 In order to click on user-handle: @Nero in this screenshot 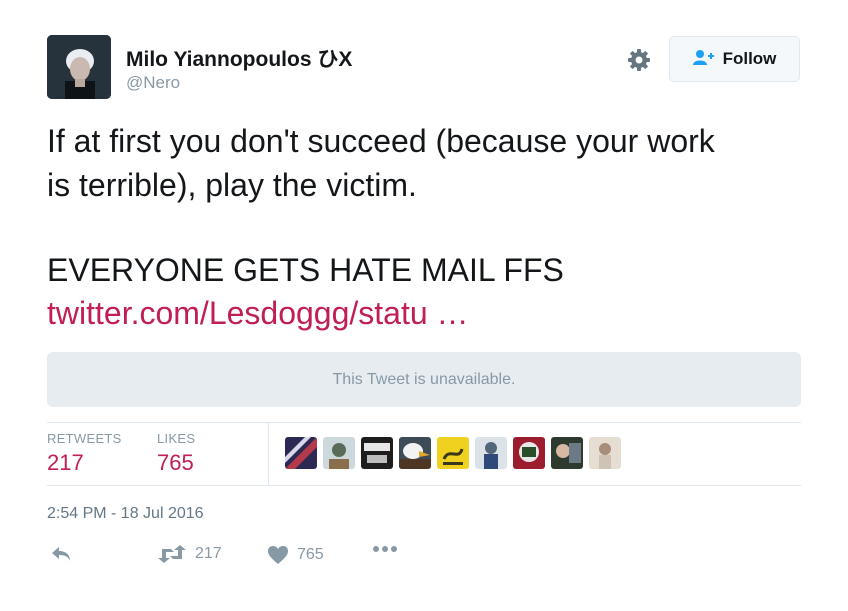, I will do `click(153, 83)`.